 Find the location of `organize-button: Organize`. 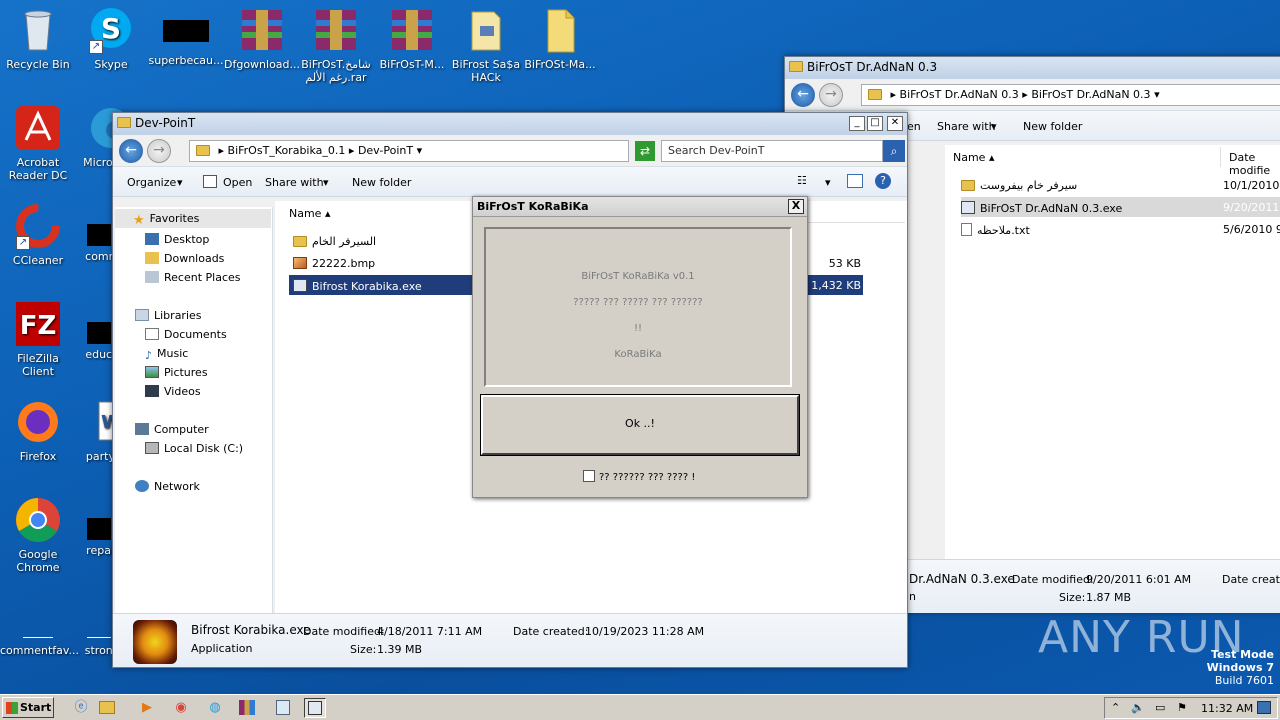

organize-button: Organize is located at coordinates (151, 182).